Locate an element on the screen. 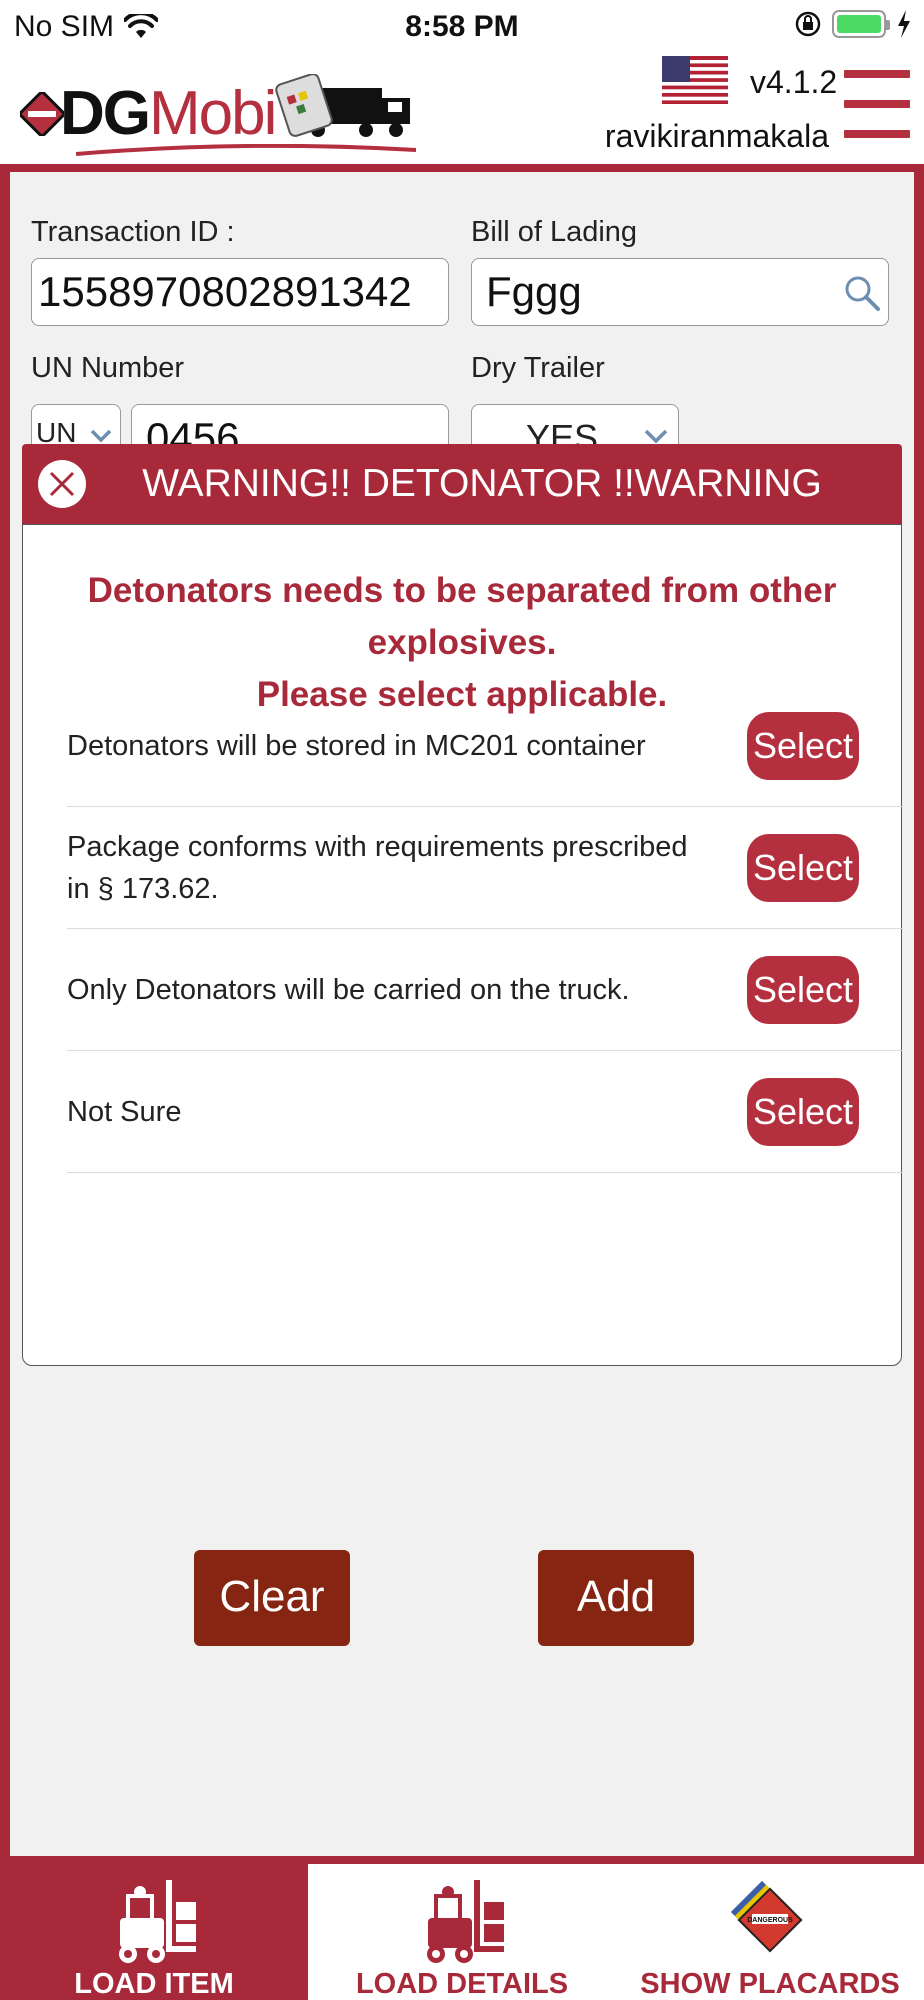  option-text: Not Sure is located at coordinates (124, 1111).